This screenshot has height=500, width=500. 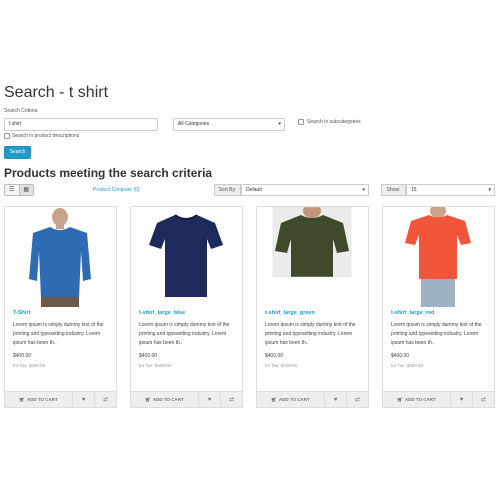 I want to click on descriptions-checkbox, so click(x=7, y=136).